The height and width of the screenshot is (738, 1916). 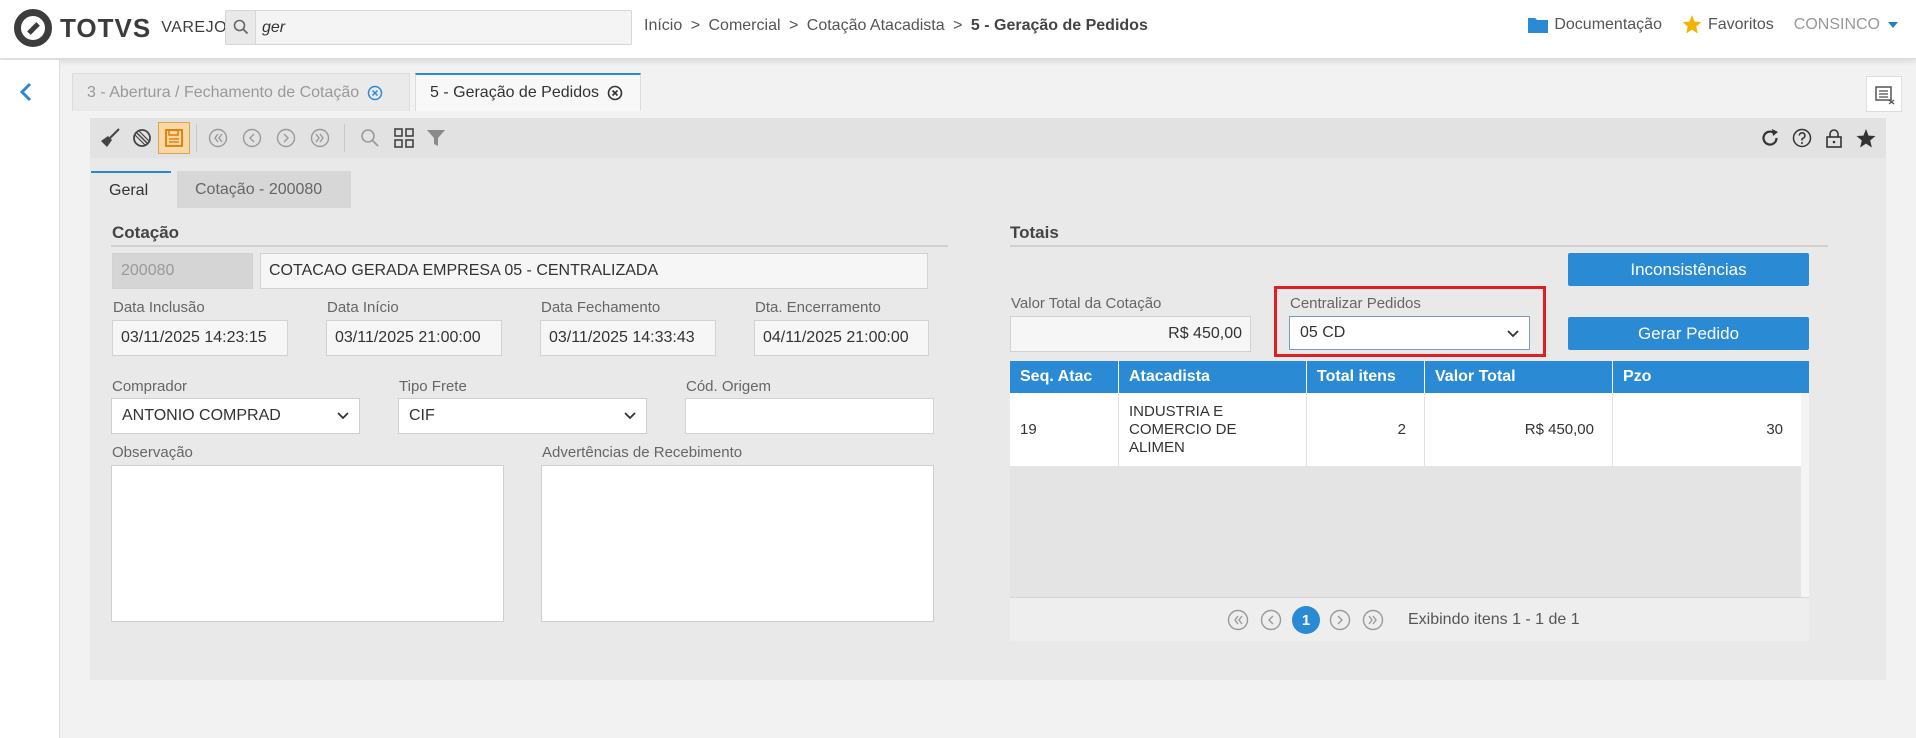 I want to click on window-tab-label: 3 - Abertura / Fechamento de Cotação, so click(x=223, y=92).